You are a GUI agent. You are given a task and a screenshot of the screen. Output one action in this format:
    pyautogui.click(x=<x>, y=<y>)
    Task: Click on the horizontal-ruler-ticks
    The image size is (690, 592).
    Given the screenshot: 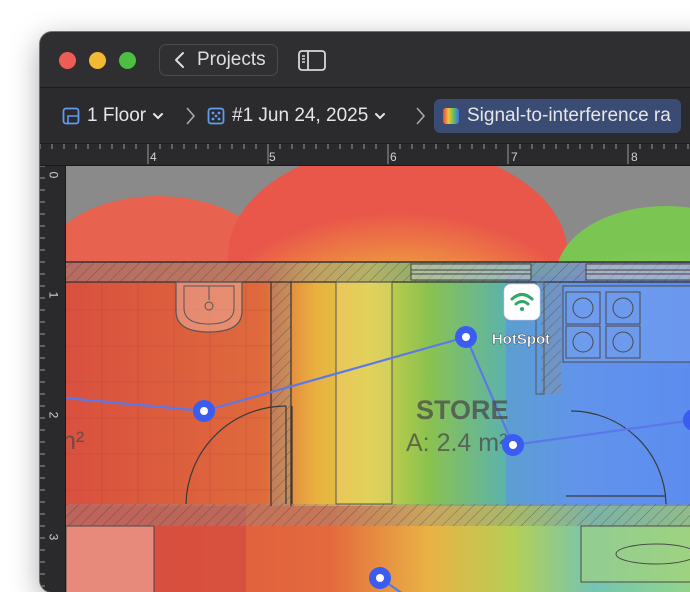 What is the action you would take?
    pyautogui.click(x=364, y=154)
    